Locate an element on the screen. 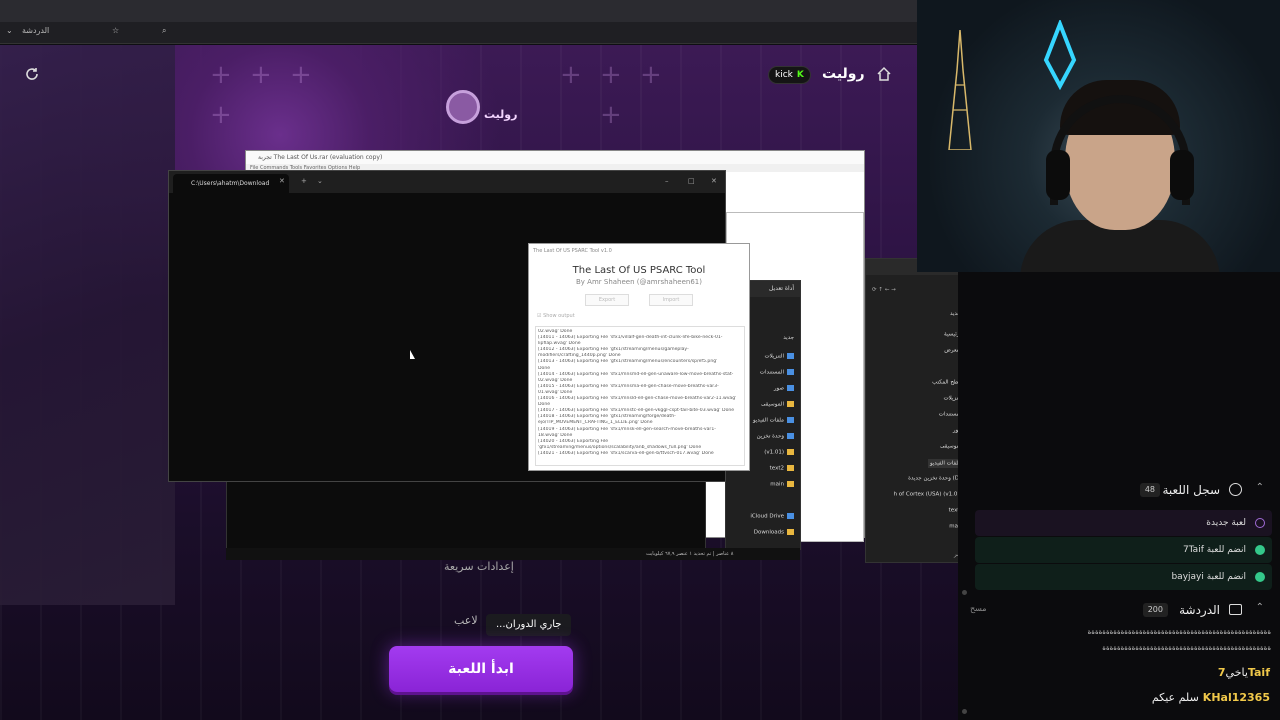 The height and width of the screenshot is (720, 1280). explorer-item-label: صور is located at coordinates (778, 388).